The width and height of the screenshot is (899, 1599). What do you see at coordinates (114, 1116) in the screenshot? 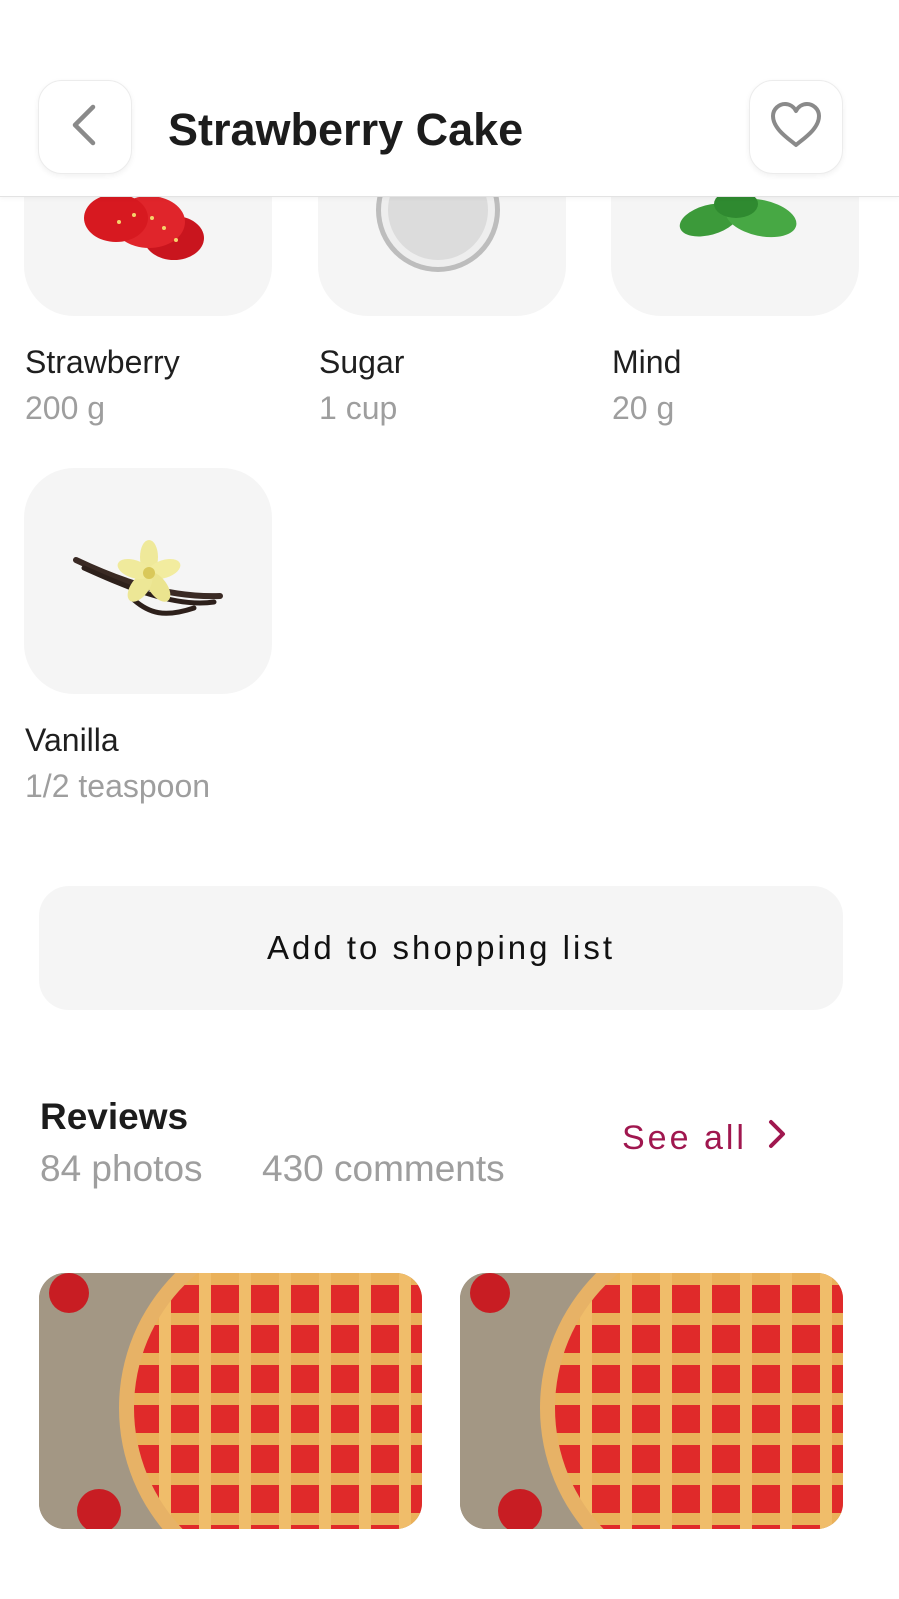
I see `reviews-title: Reviews` at bounding box center [114, 1116].